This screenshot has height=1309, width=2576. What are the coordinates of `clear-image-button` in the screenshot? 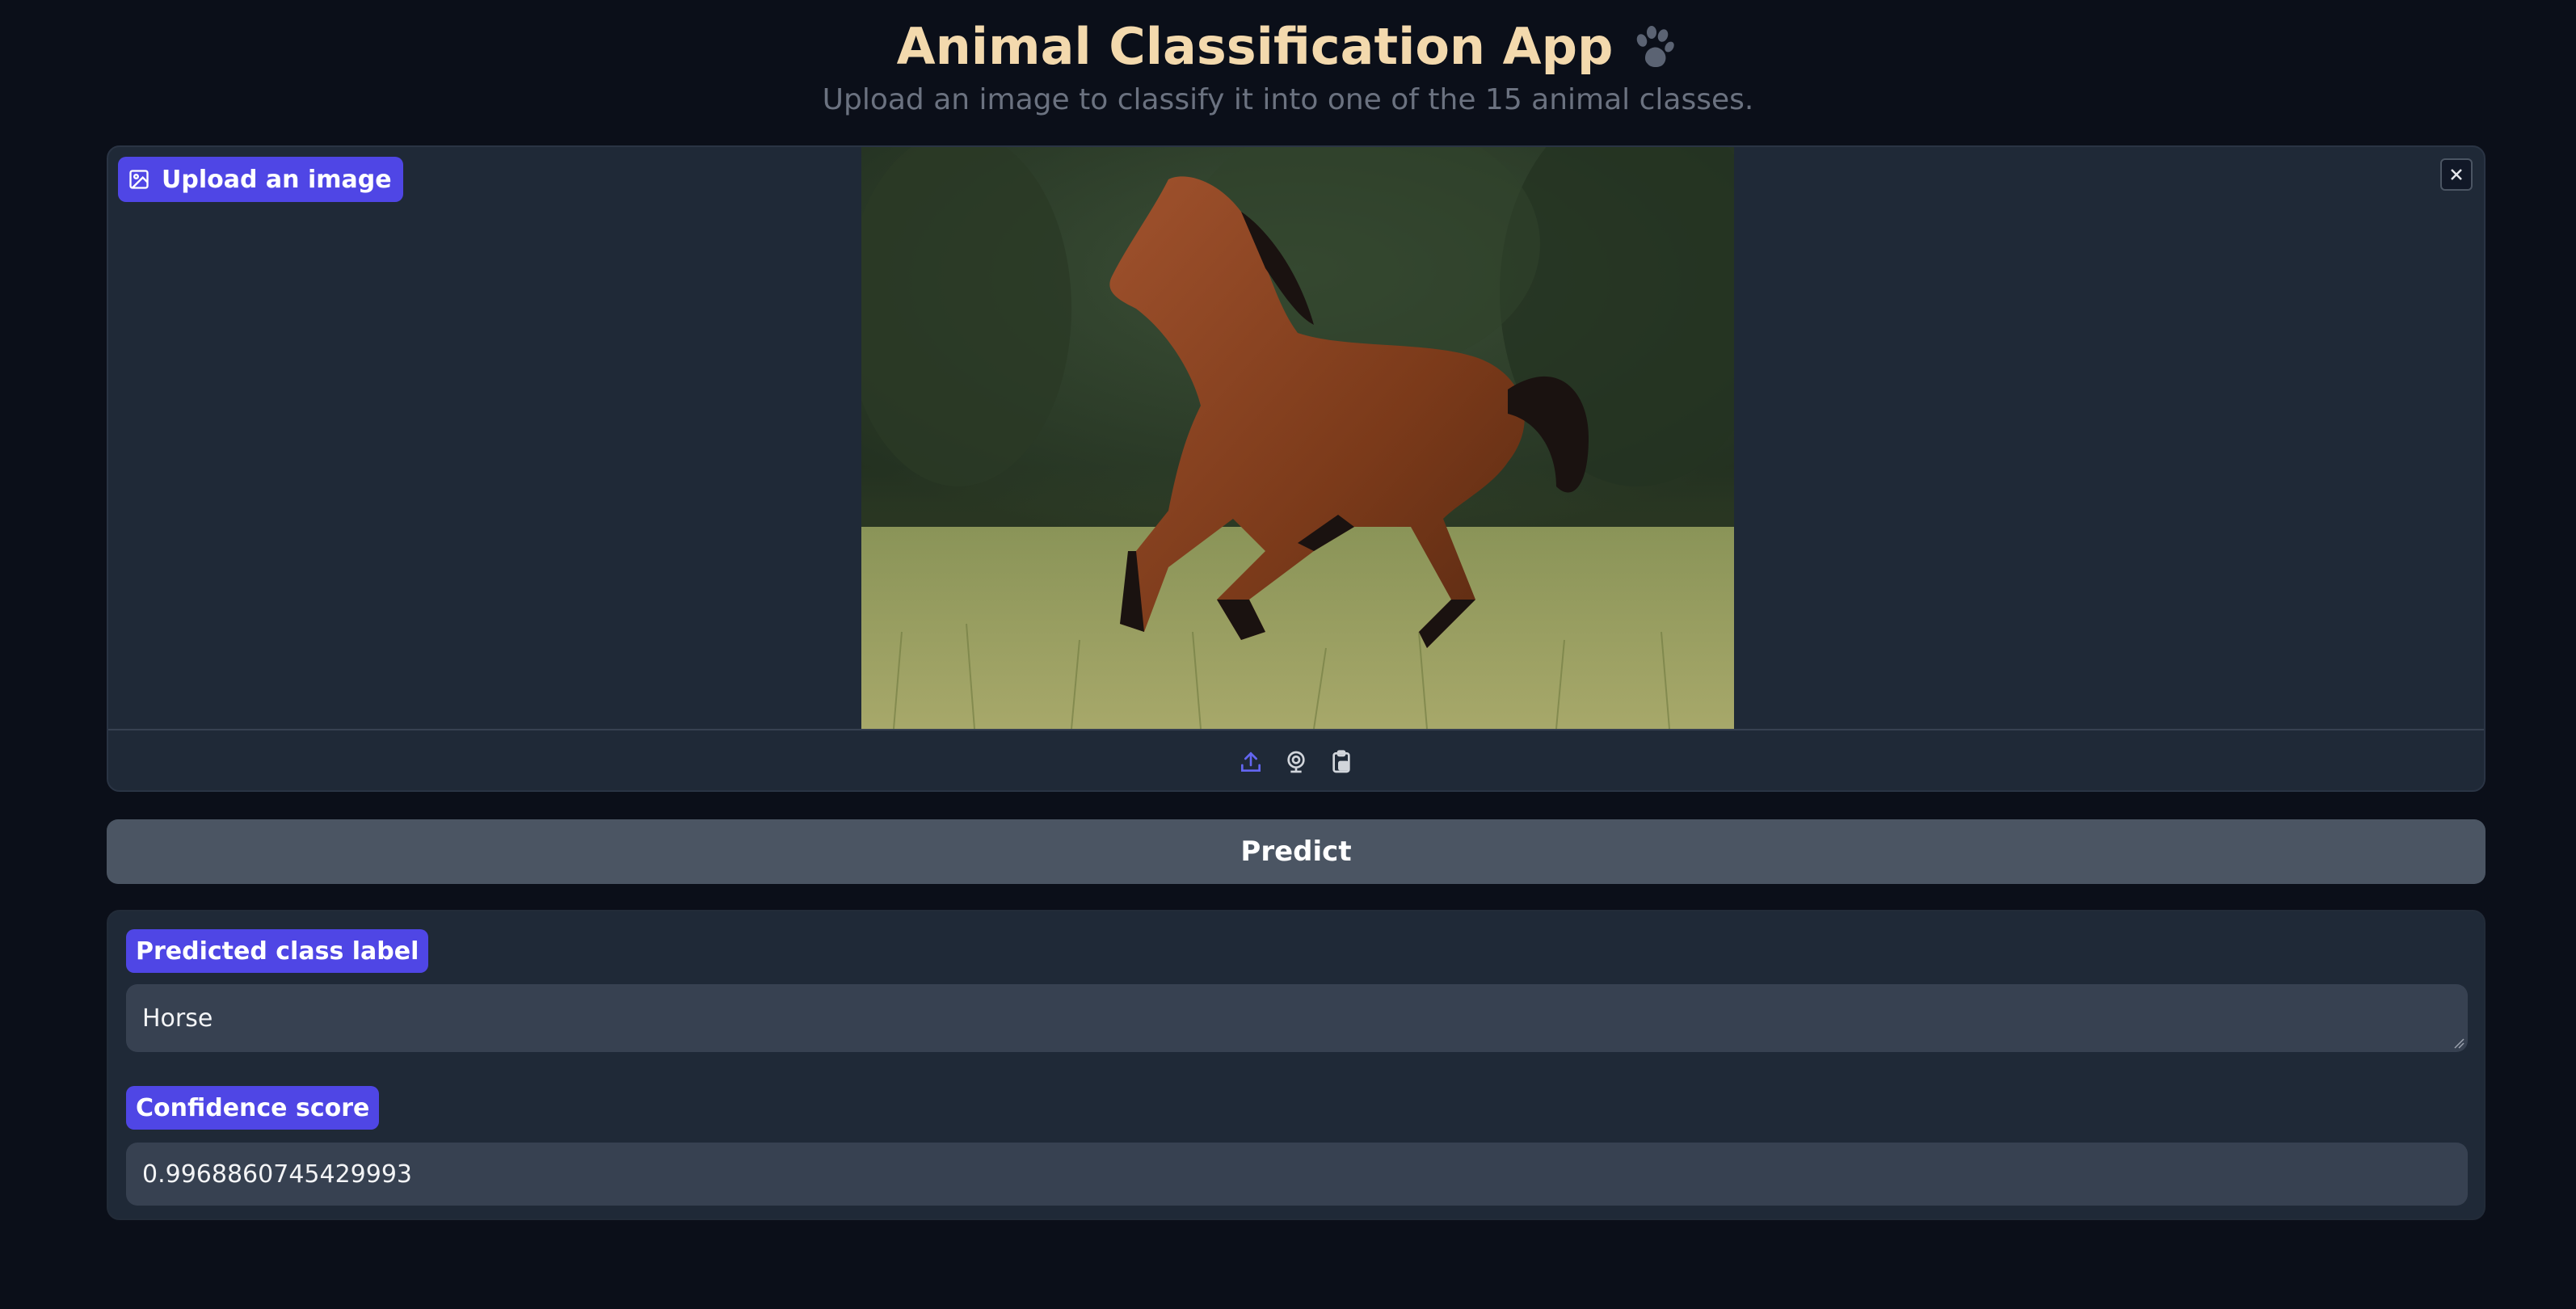 It's located at (2456, 174).